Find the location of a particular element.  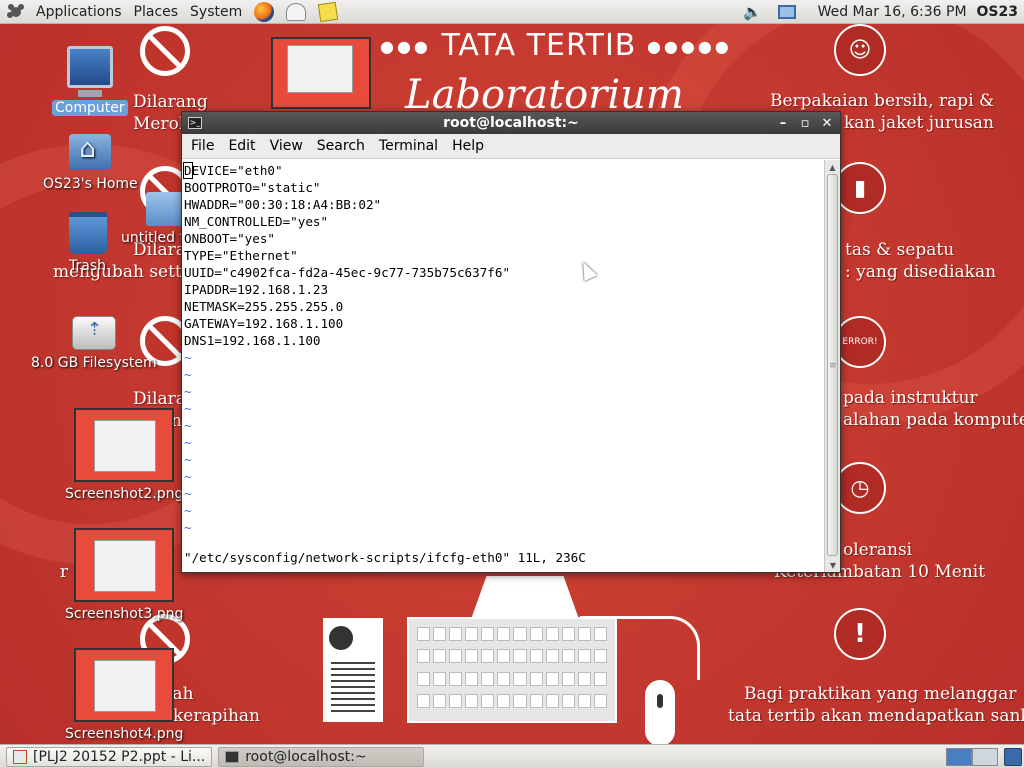

window-title: root@localhost:~ is located at coordinates (511, 123).